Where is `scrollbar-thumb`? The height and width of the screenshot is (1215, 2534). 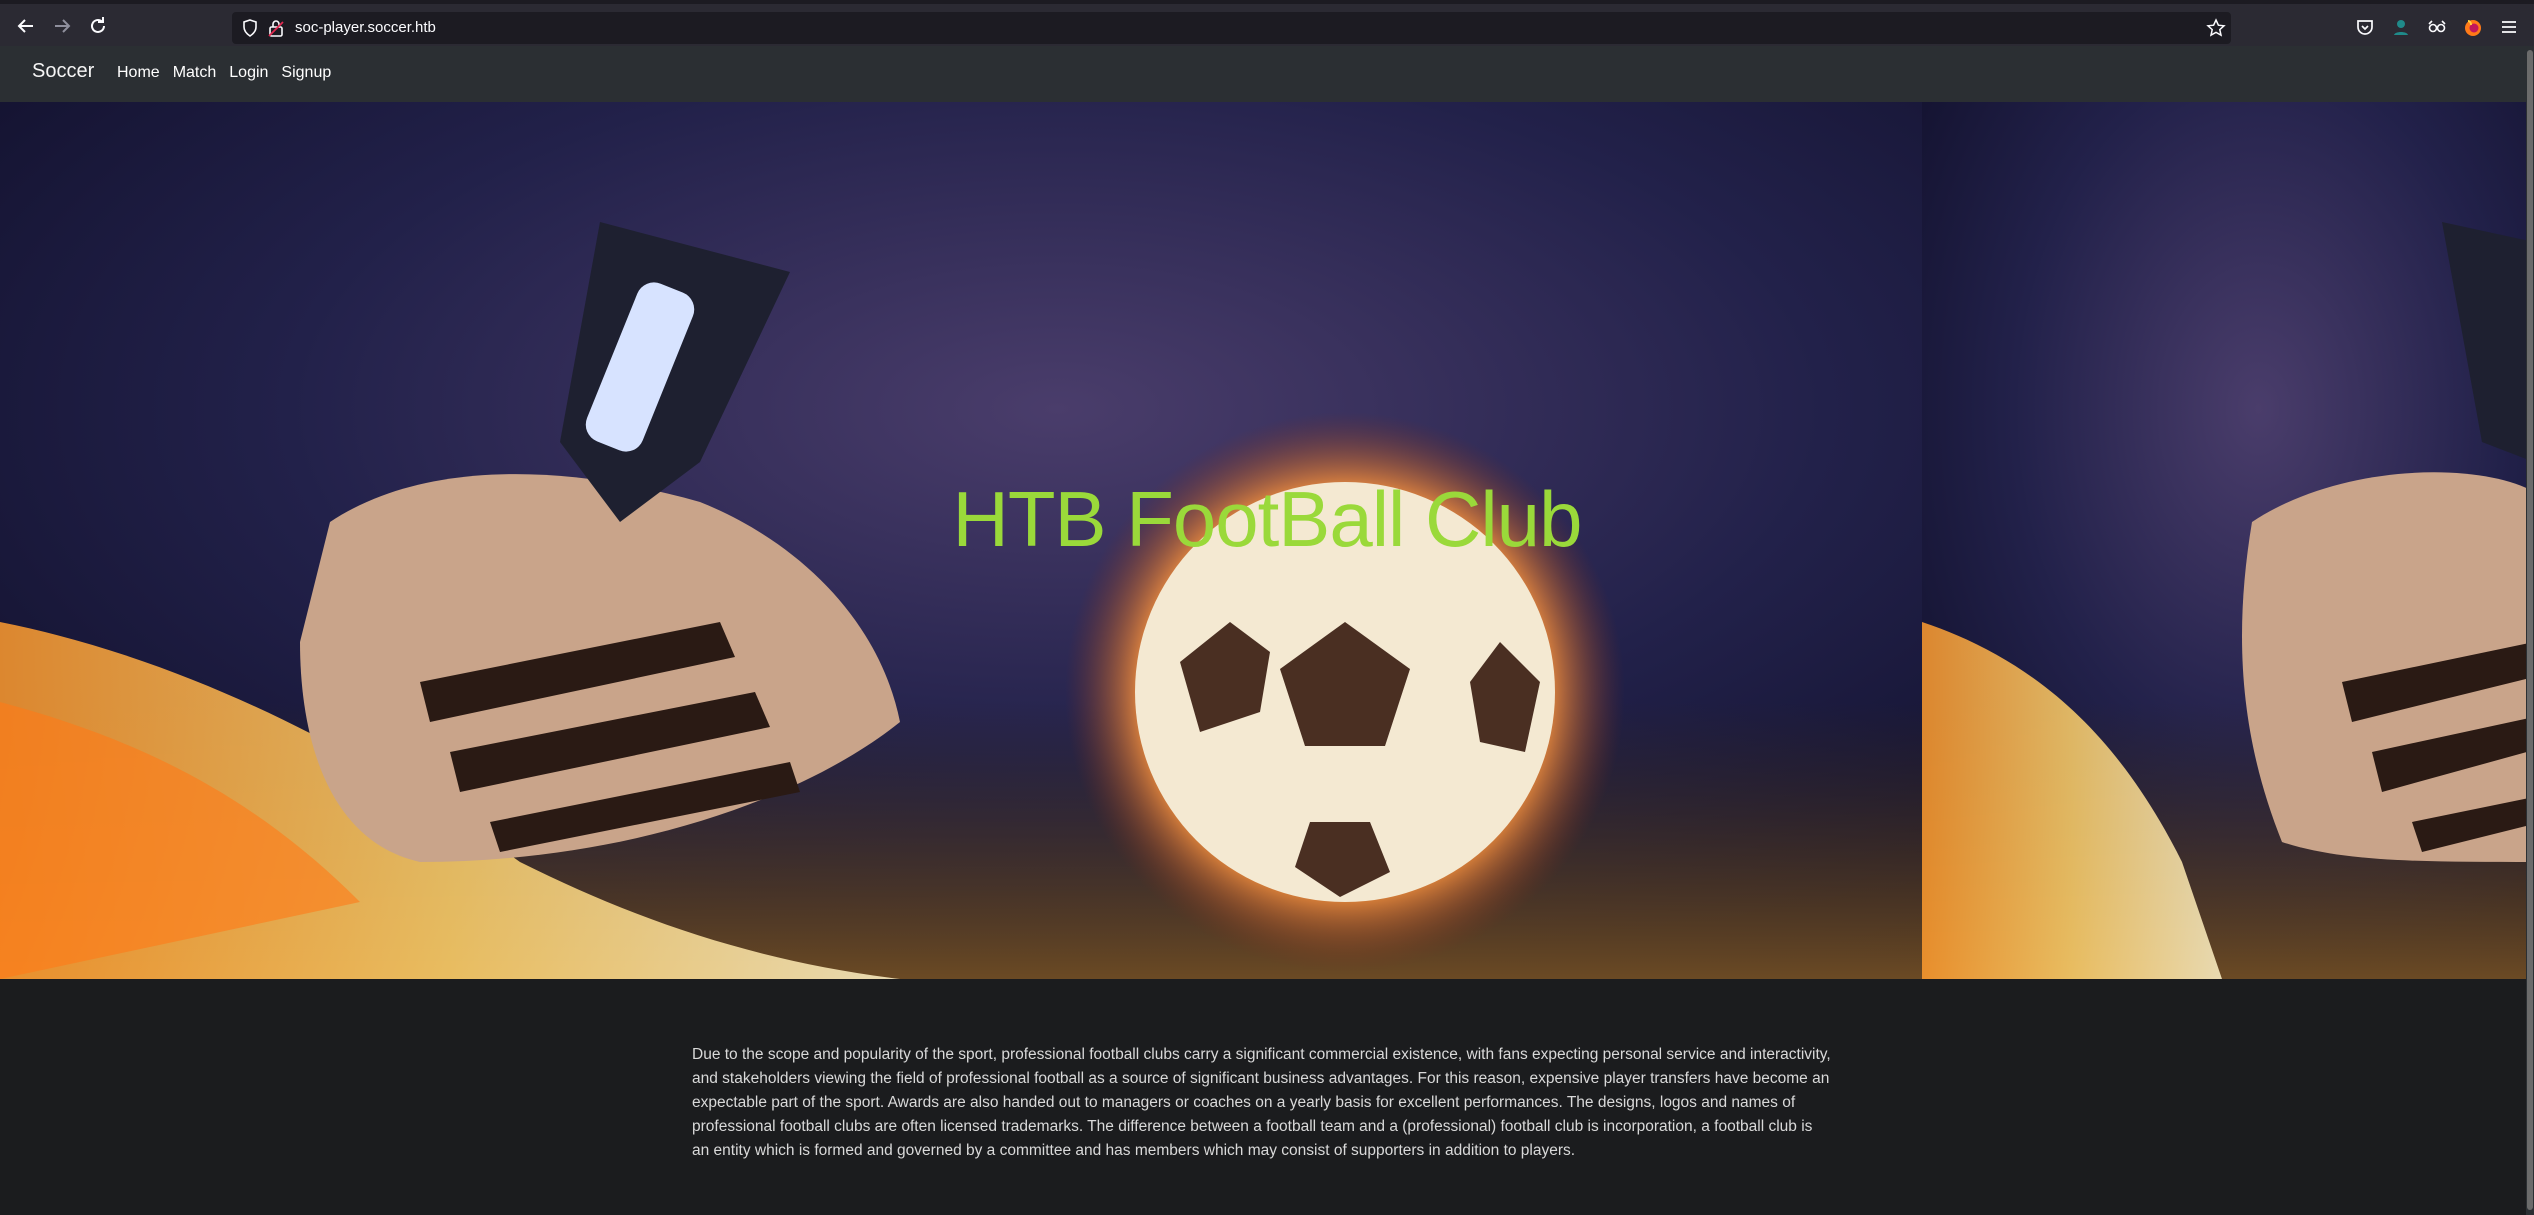 scrollbar-thumb is located at coordinates (2530, 630).